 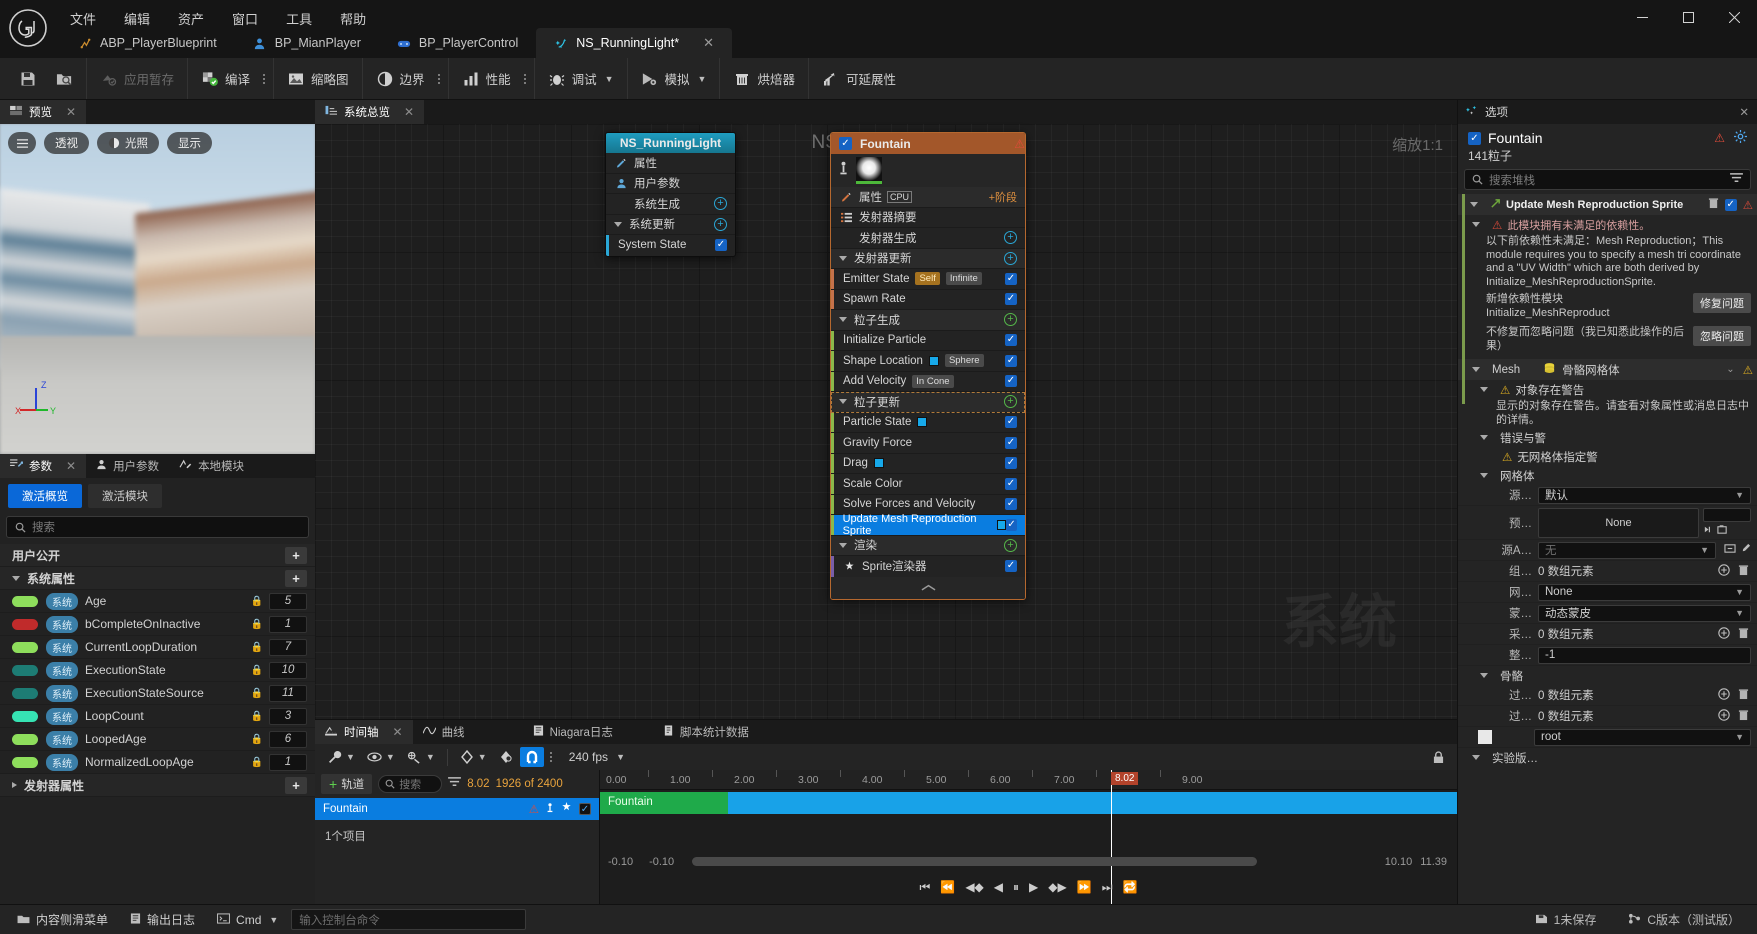 What do you see at coordinates (288, 716) in the screenshot?
I see `param-value: 3` at bounding box center [288, 716].